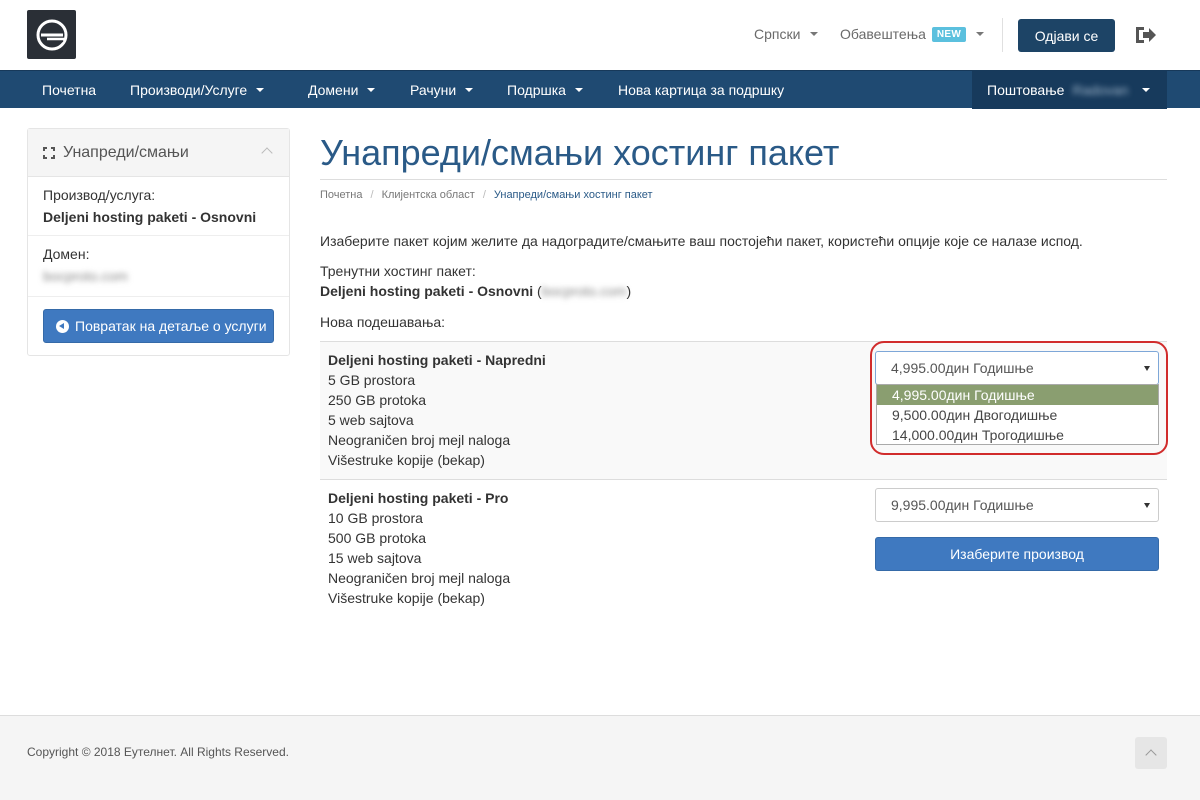 This screenshot has width=1200, height=800. I want to click on nav-label: Домени, so click(333, 90).